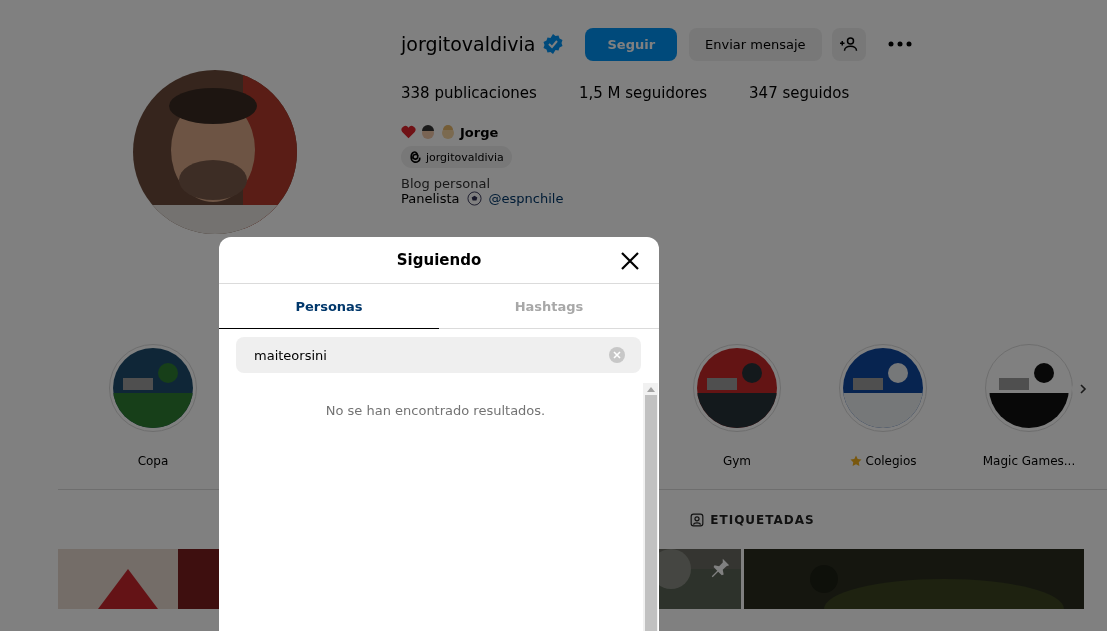 This screenshot has height=631, width=1107. Describe the element at coordinates (415, 157) in the screenshot. I see `threads-logo-icon` at that location.